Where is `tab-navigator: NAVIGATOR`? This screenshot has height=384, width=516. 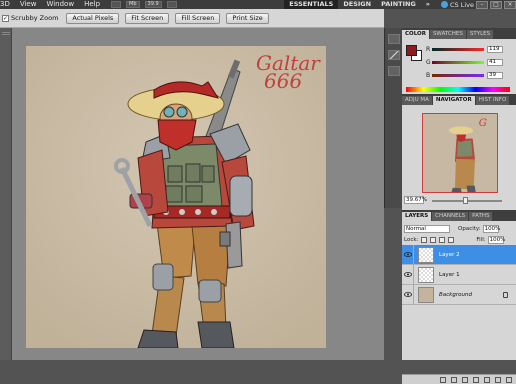
tab-navigator: NAVIGATOR is located at coordinates (453, 100).